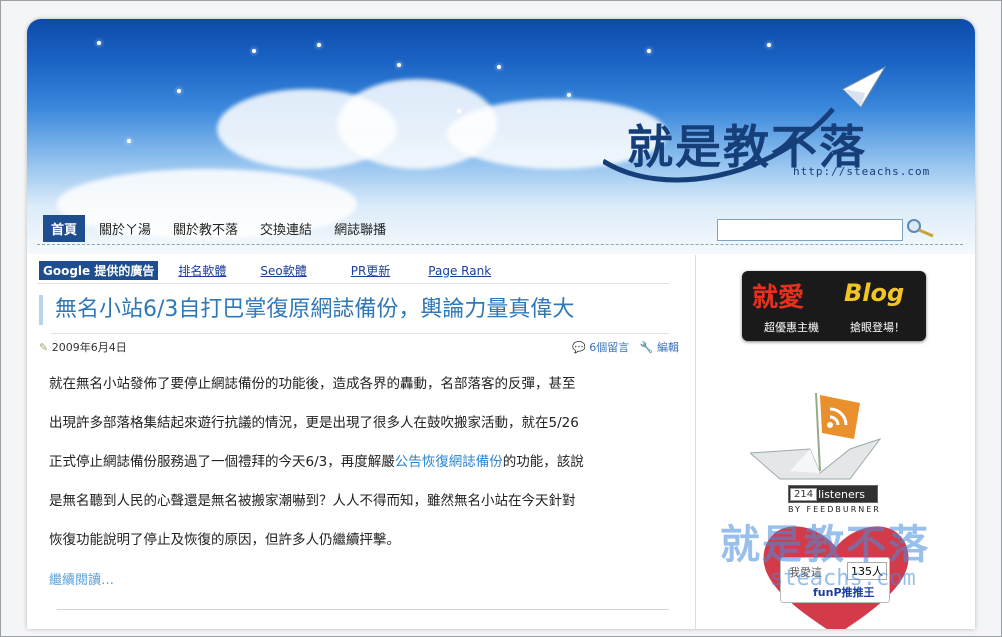 The height and width of the screenshot is (637, 1002). Describe the element at coordinates (360, 228) in the screenshot. I see `nav-item-syndication: 網誌聯播` at that location.